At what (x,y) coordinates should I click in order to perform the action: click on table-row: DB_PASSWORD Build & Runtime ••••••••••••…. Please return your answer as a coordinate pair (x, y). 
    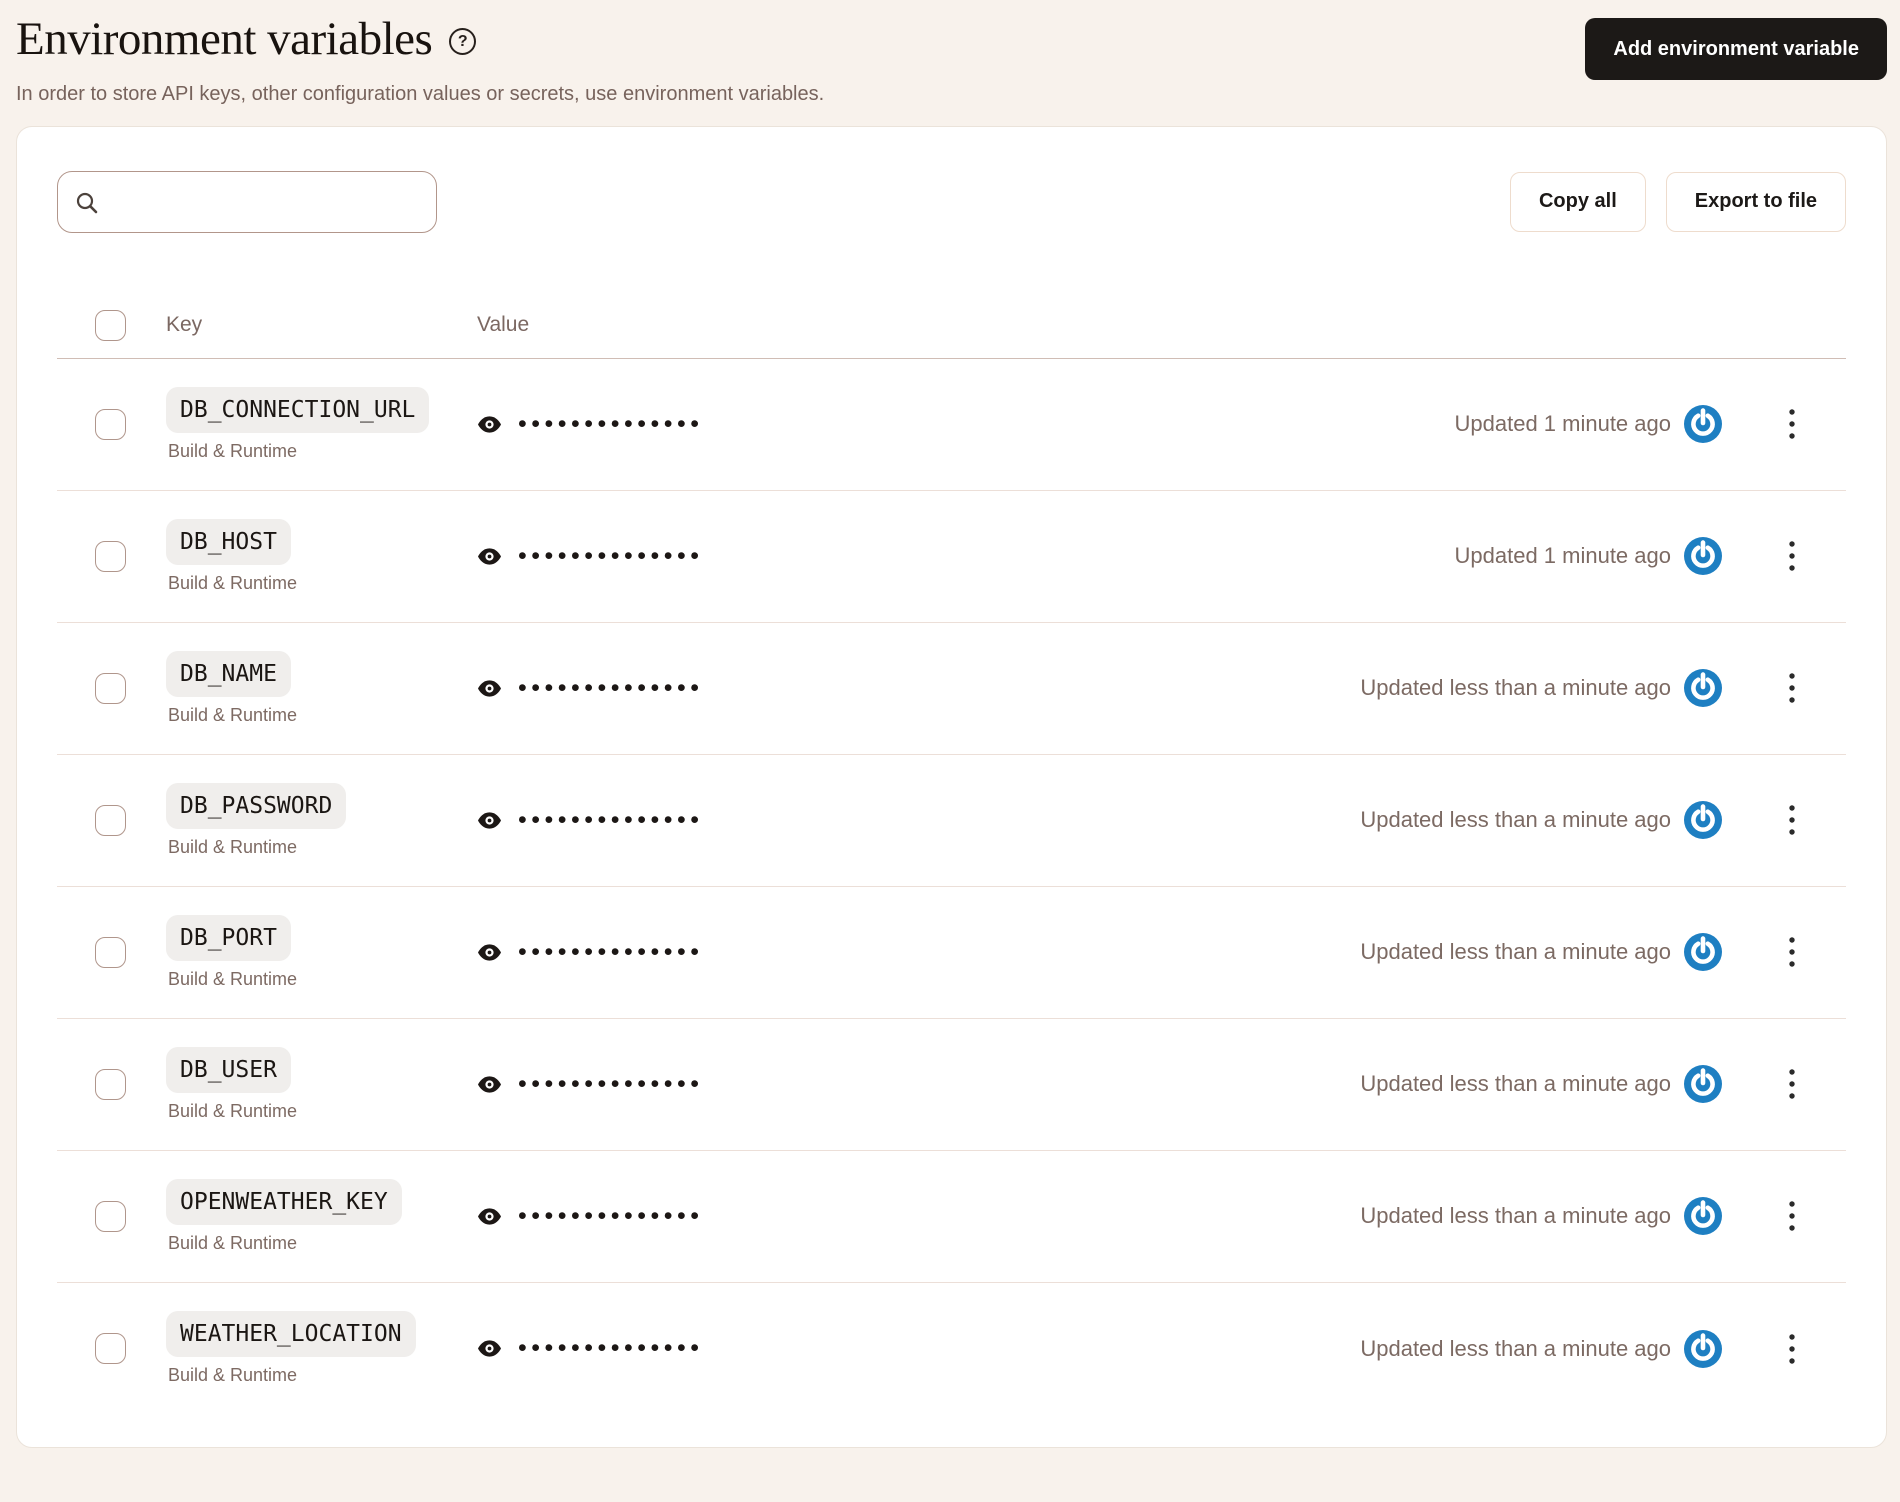
    Looking at the image, I should click on (951, 821).